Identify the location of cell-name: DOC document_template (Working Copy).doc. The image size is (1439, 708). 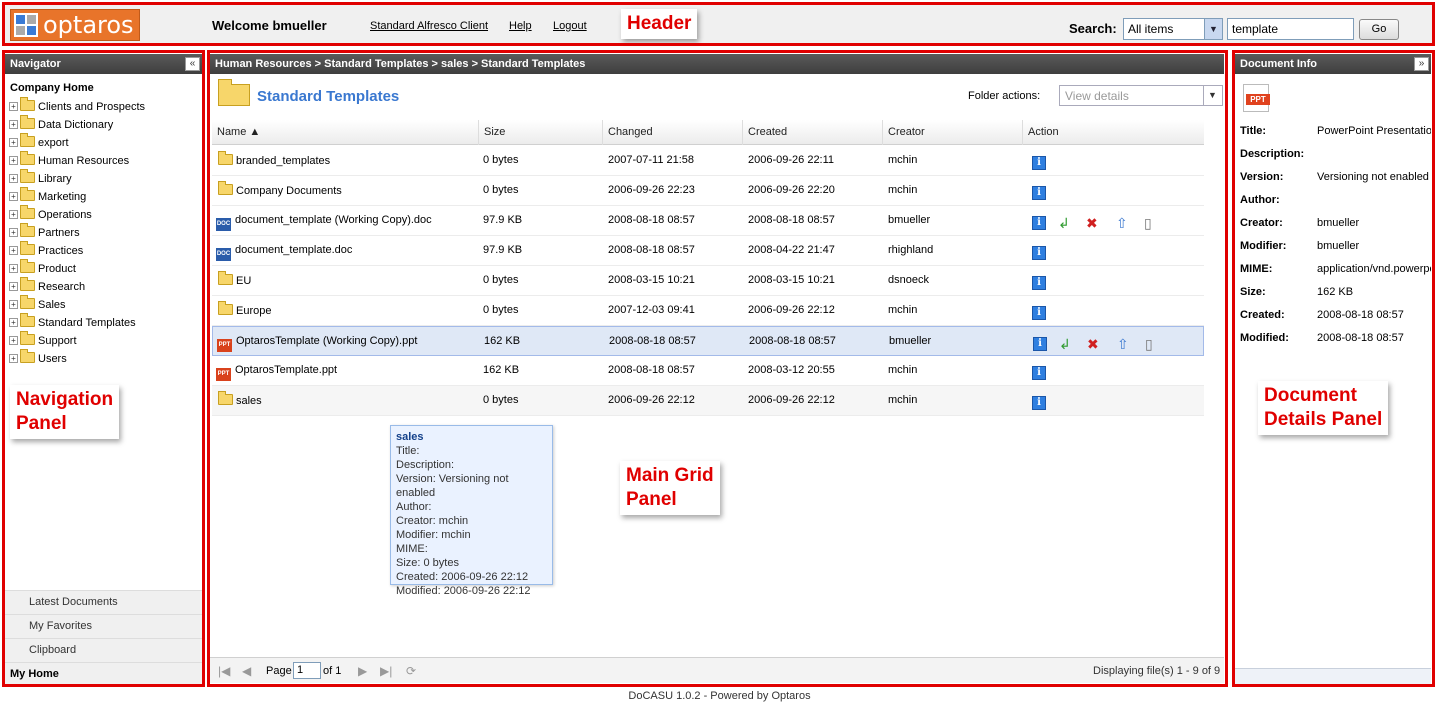
(324, 222).